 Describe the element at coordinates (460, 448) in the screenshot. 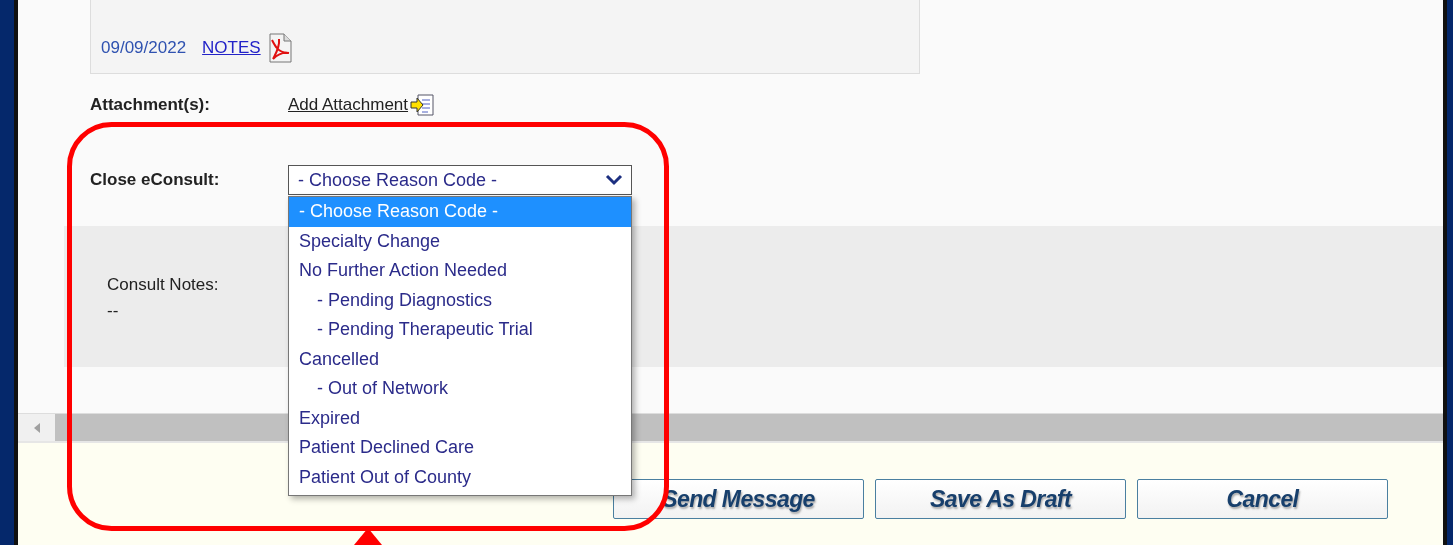

I see `dropdown-option: Patient Declined Care` at that location.